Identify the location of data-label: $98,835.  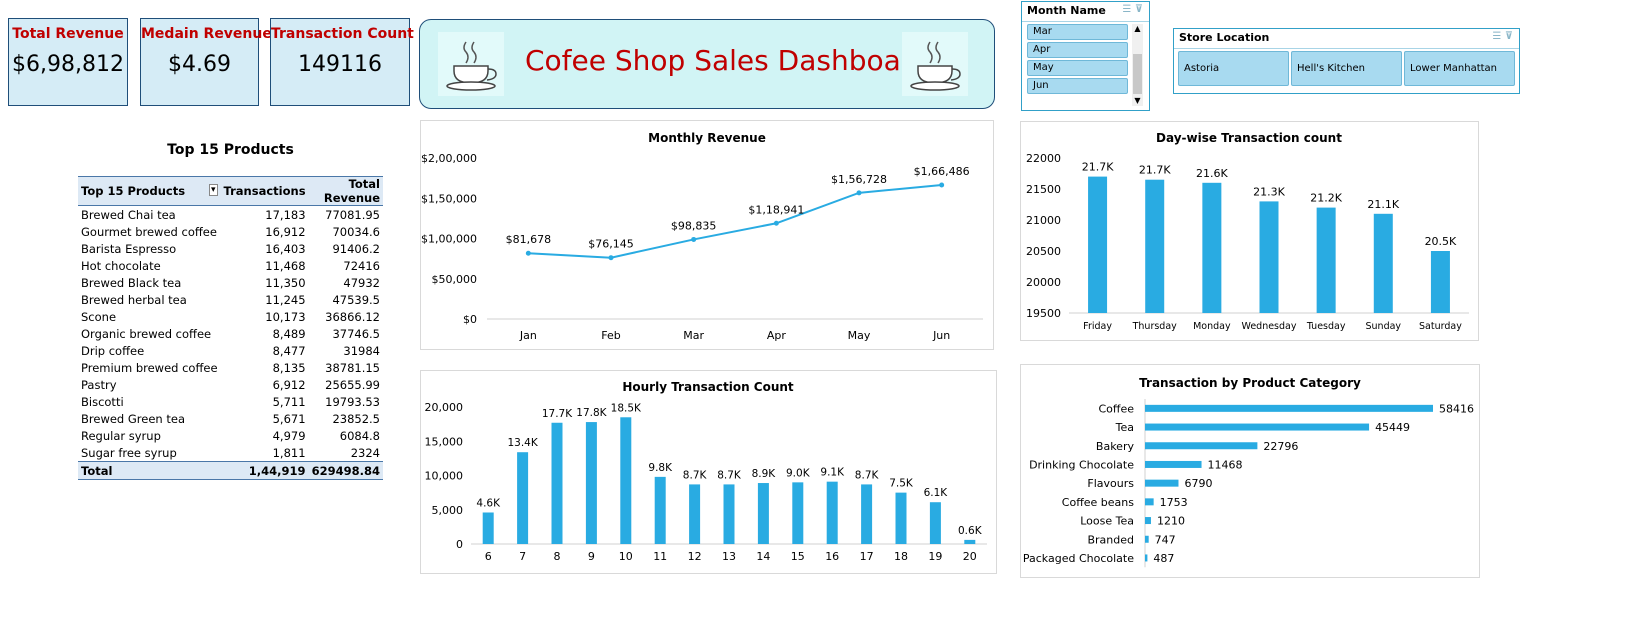
(694, 225).